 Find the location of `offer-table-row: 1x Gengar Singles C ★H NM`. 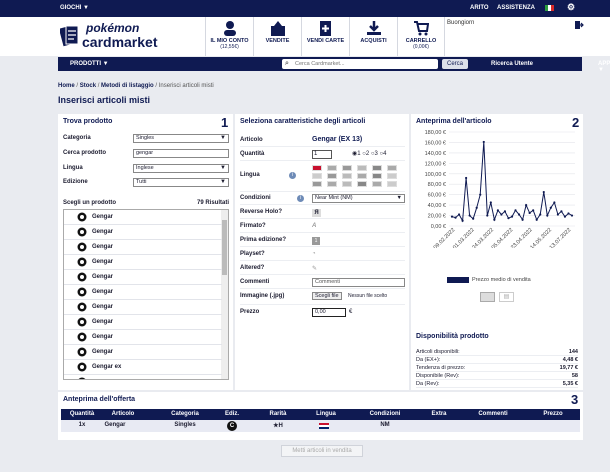

offer-table-row: 1x Gengar Singles C ★H NM is located at coordinates (320, 426).